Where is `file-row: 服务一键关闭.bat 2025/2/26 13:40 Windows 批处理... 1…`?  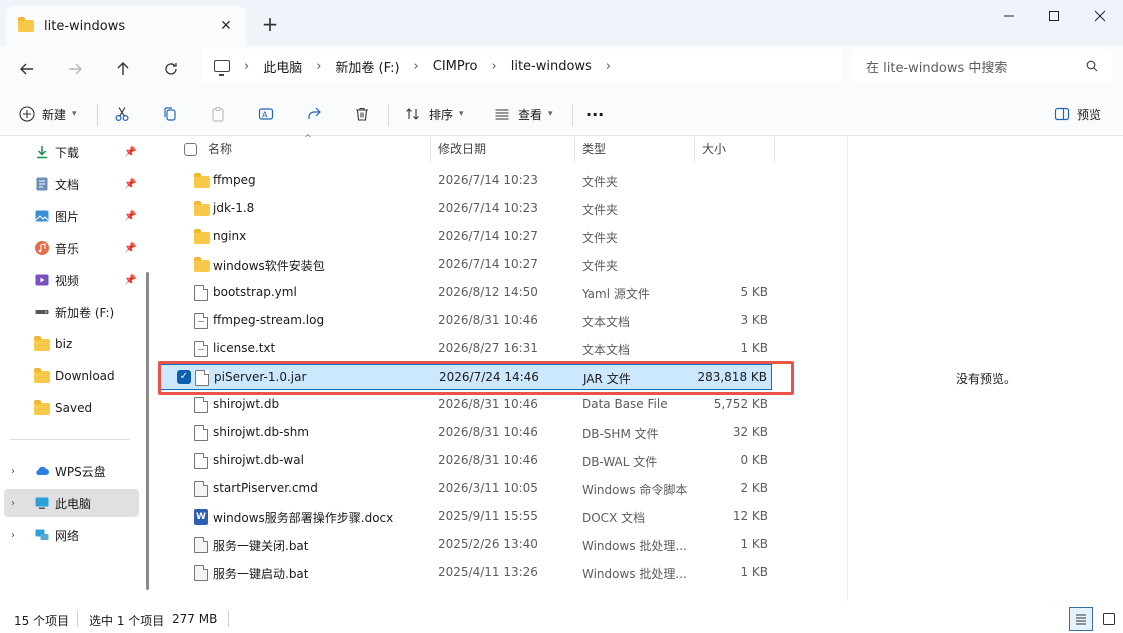
file-row: 服务一键关闭.bat 2025/2/26 13:40 Windows 批处理... 1… is located at coordinates (466, 545).